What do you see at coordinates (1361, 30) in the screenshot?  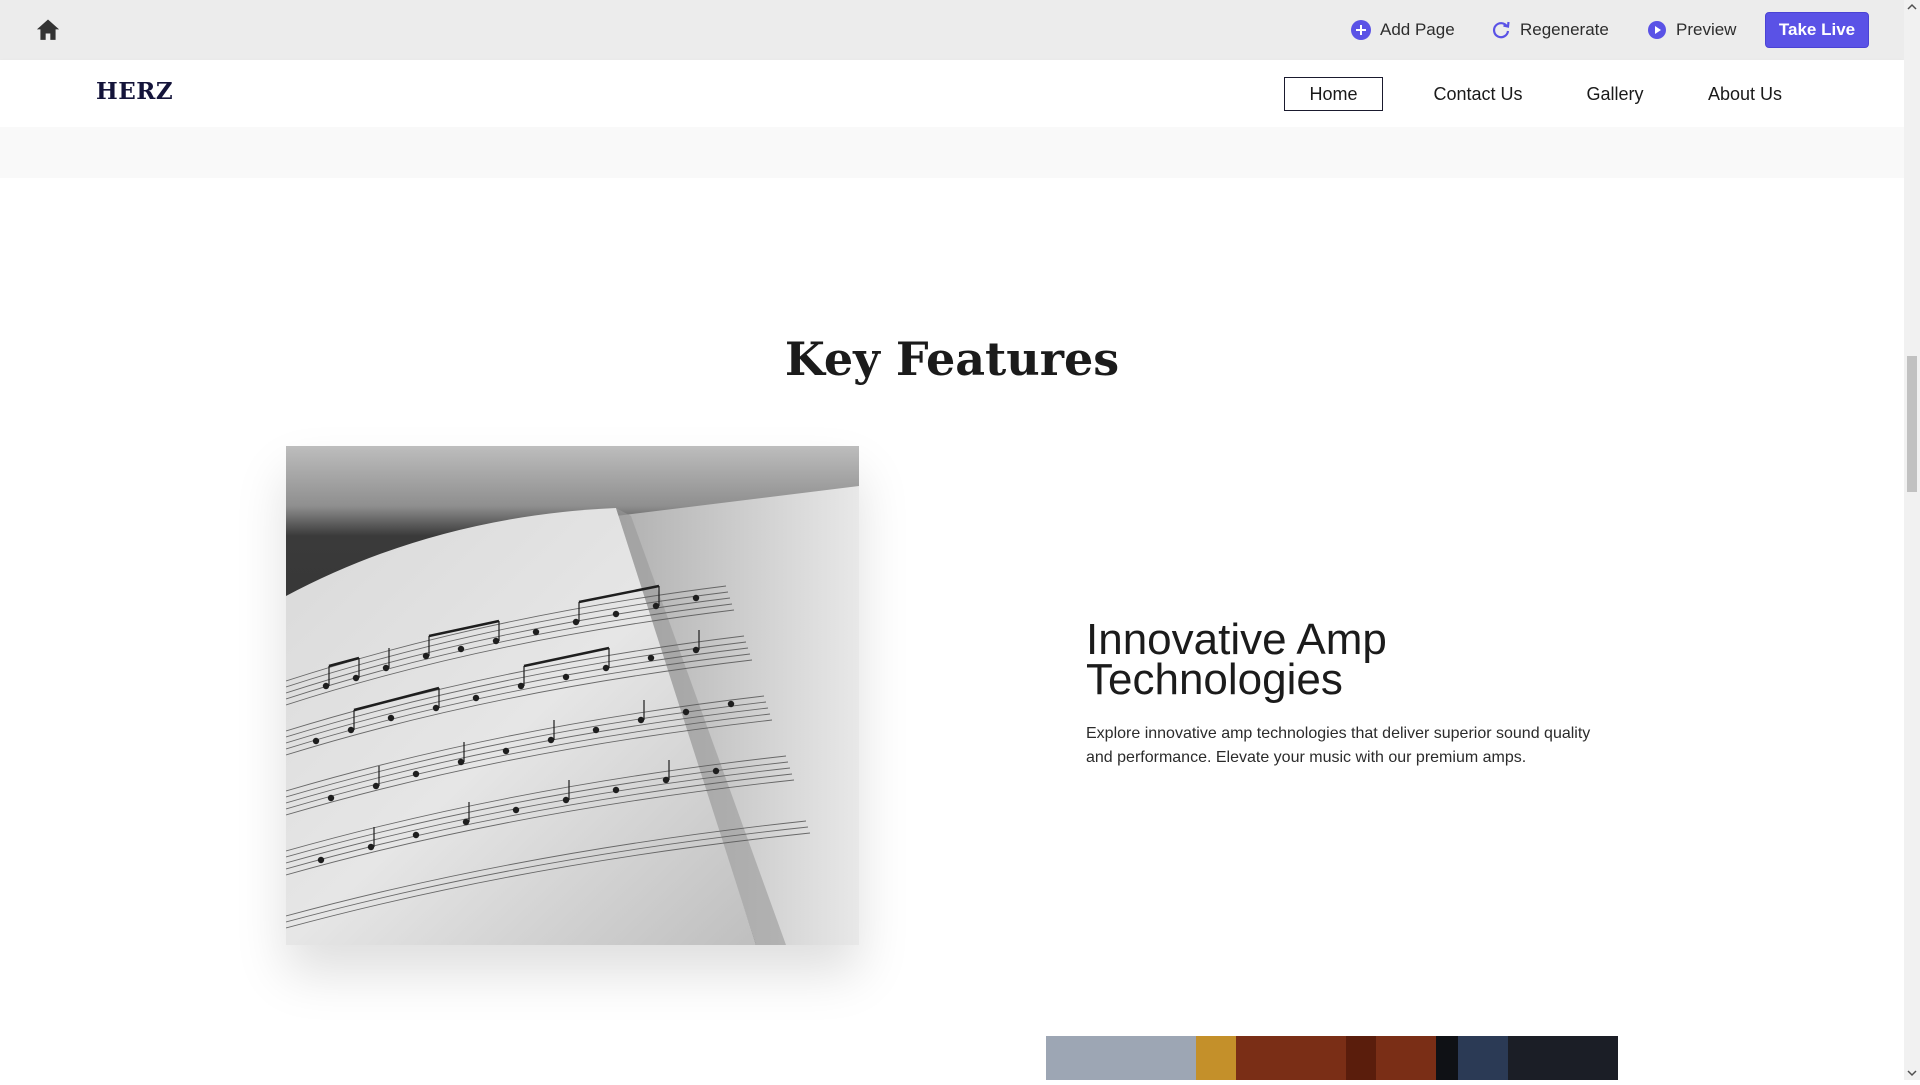 I see `plus-circle-icon` at bounding box center [1361, 30].